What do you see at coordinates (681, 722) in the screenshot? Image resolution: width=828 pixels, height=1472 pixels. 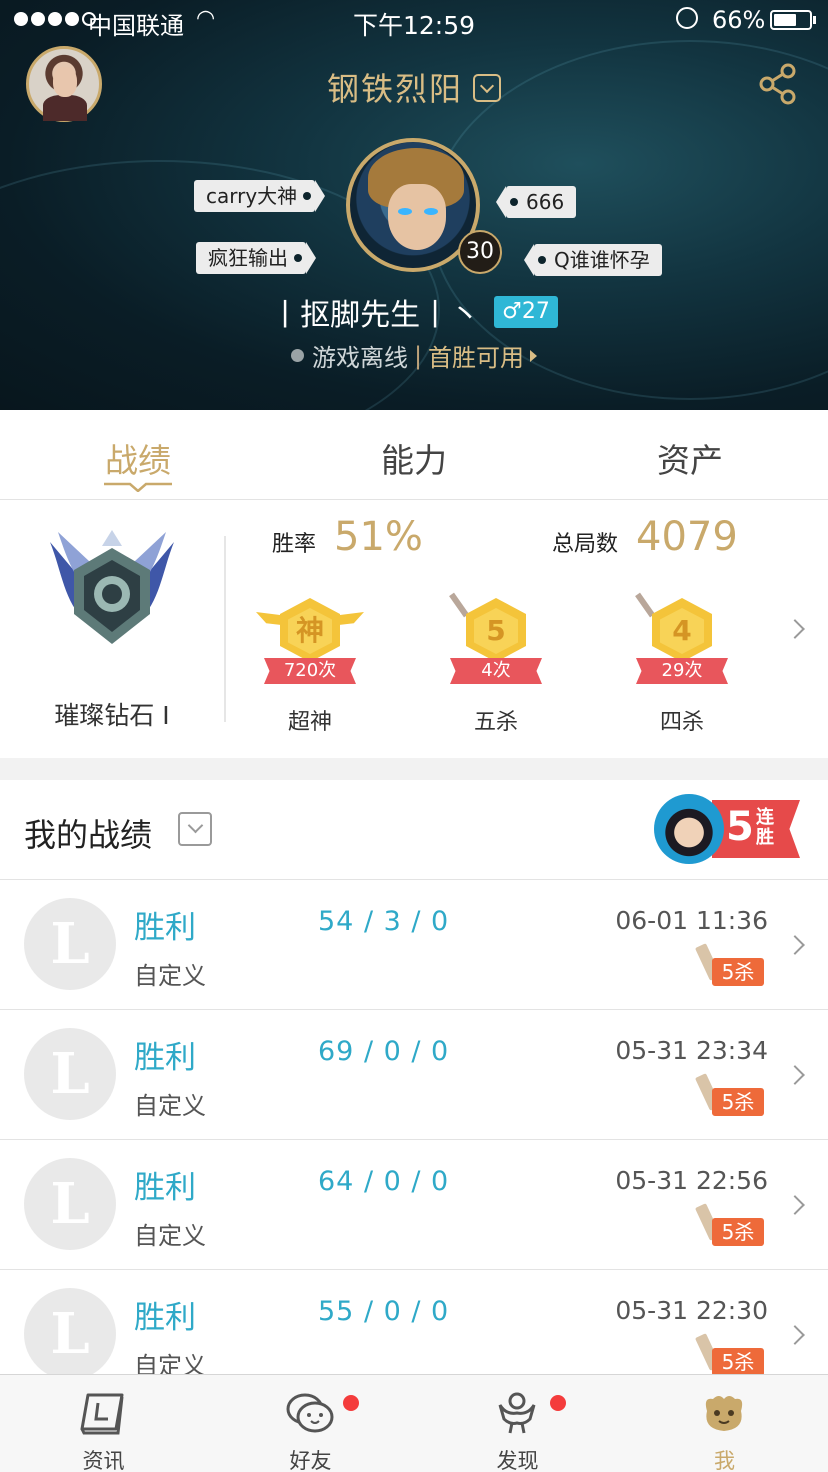 I see `medal-label: 四杀` at bounding box center [681, 722].